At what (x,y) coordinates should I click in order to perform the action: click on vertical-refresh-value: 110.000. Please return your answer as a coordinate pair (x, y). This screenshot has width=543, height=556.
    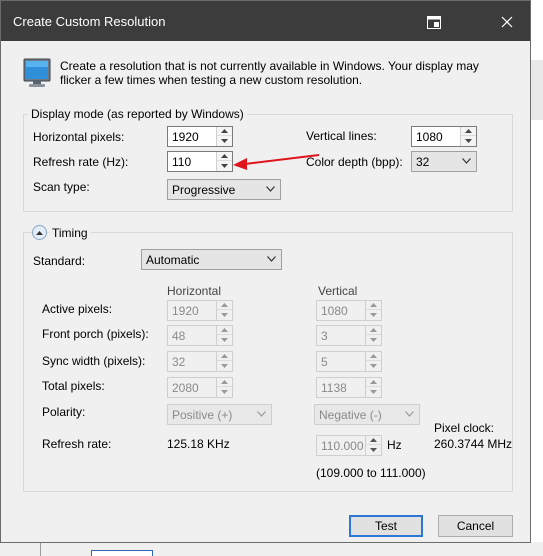
    Looking at the image, I should click on (342, 446).